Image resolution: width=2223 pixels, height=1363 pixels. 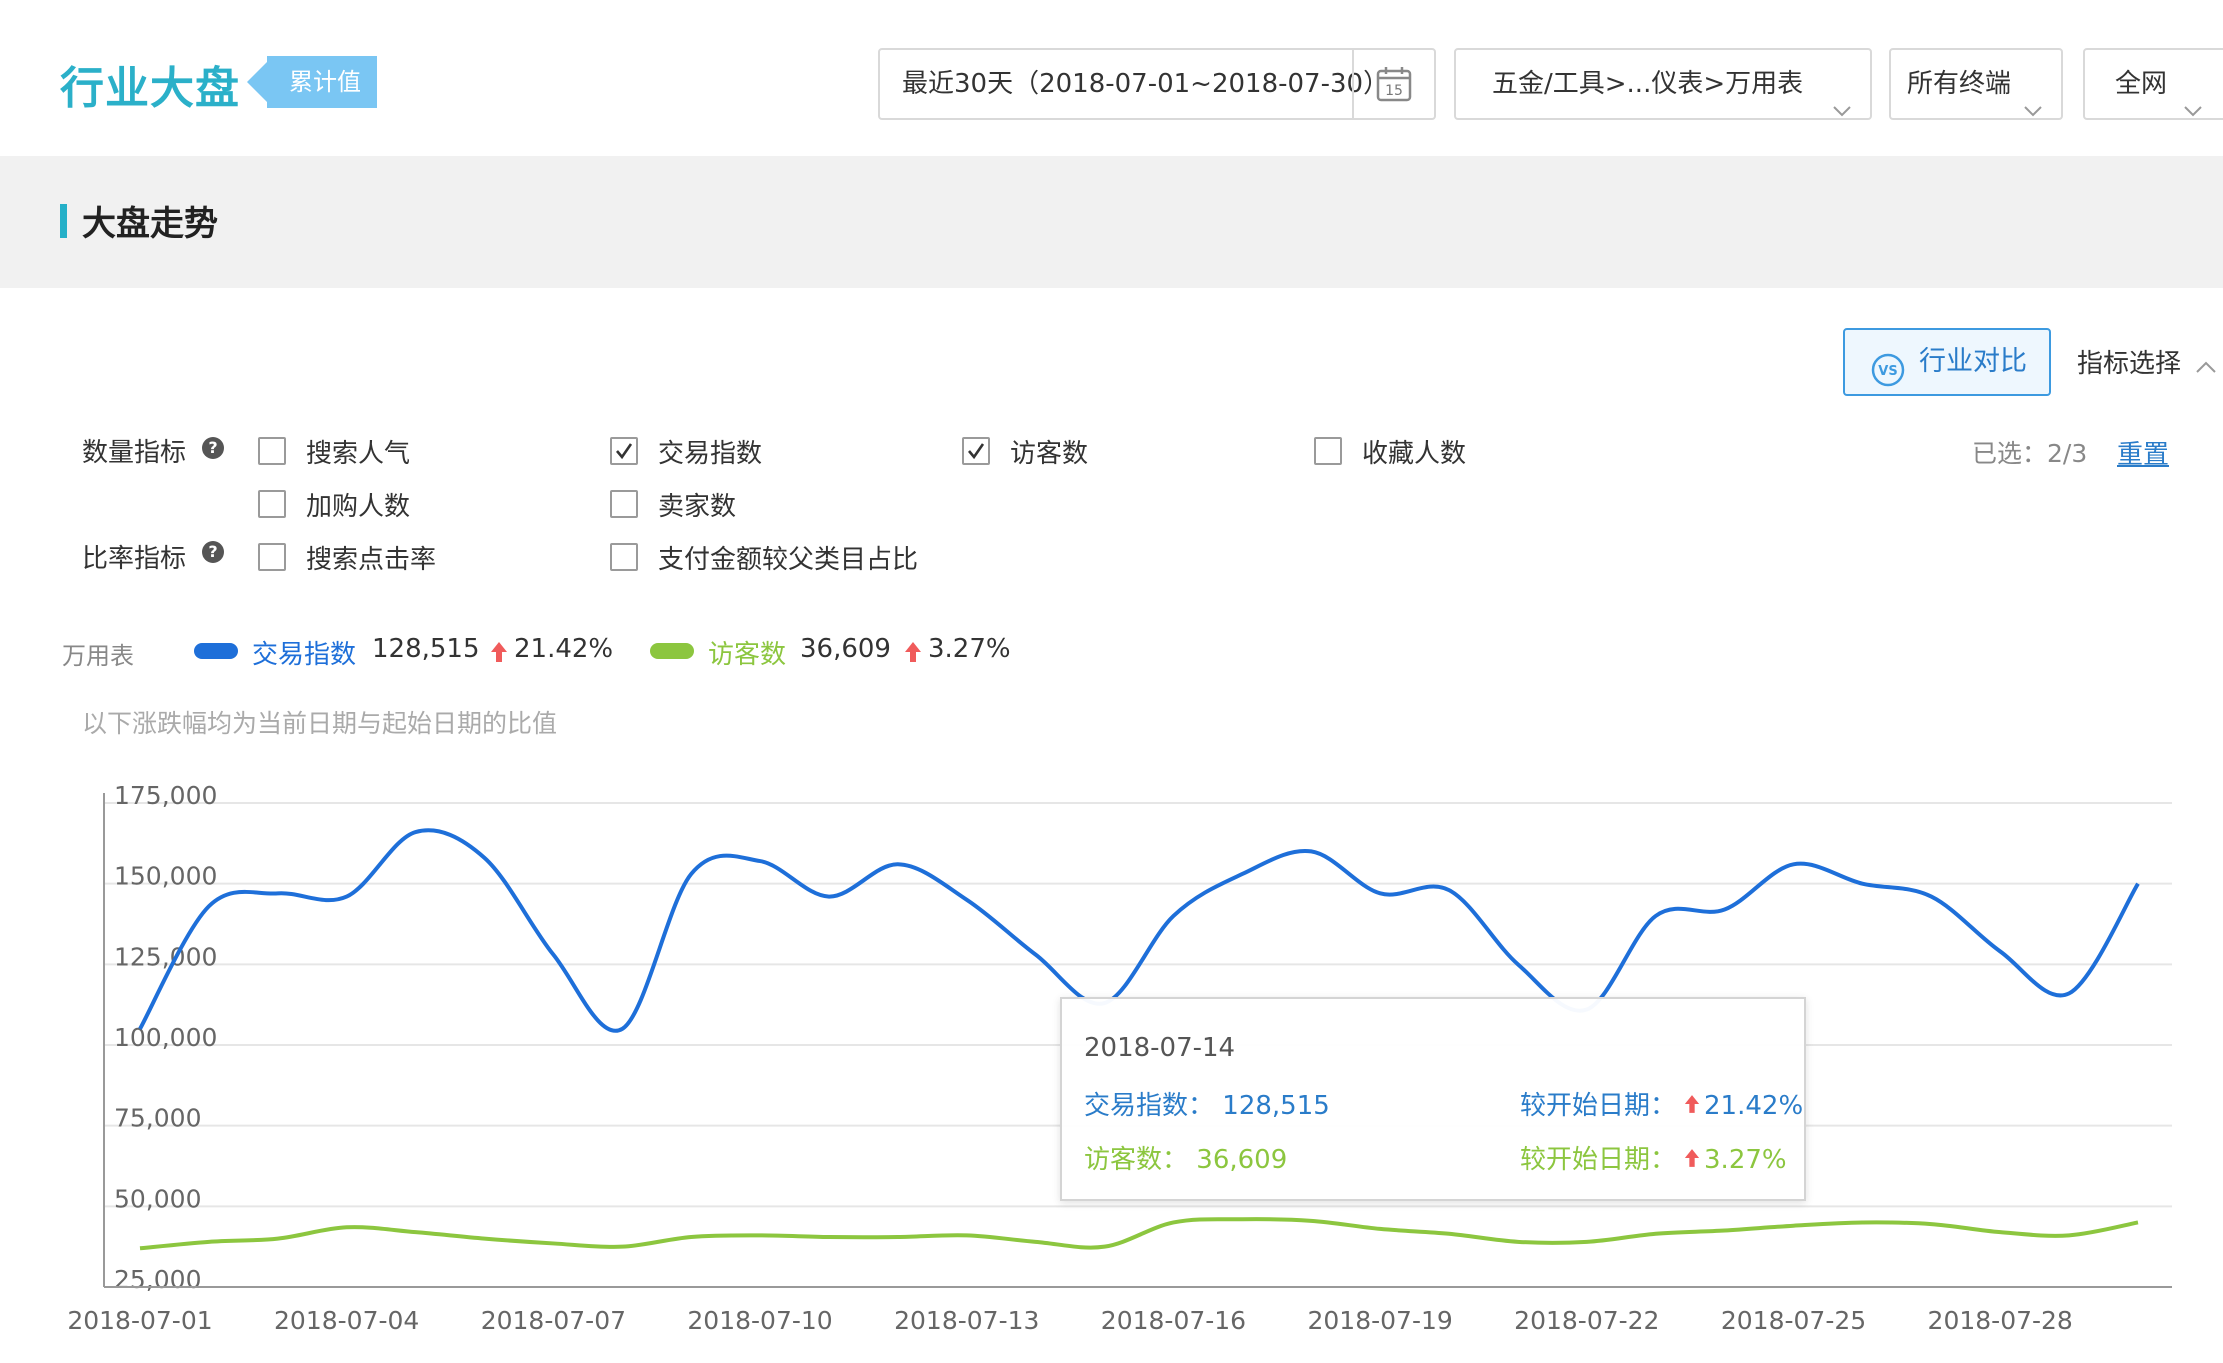 I want to click on industry-compare-button: VS 行业对比, so click(x=1947, y=362).